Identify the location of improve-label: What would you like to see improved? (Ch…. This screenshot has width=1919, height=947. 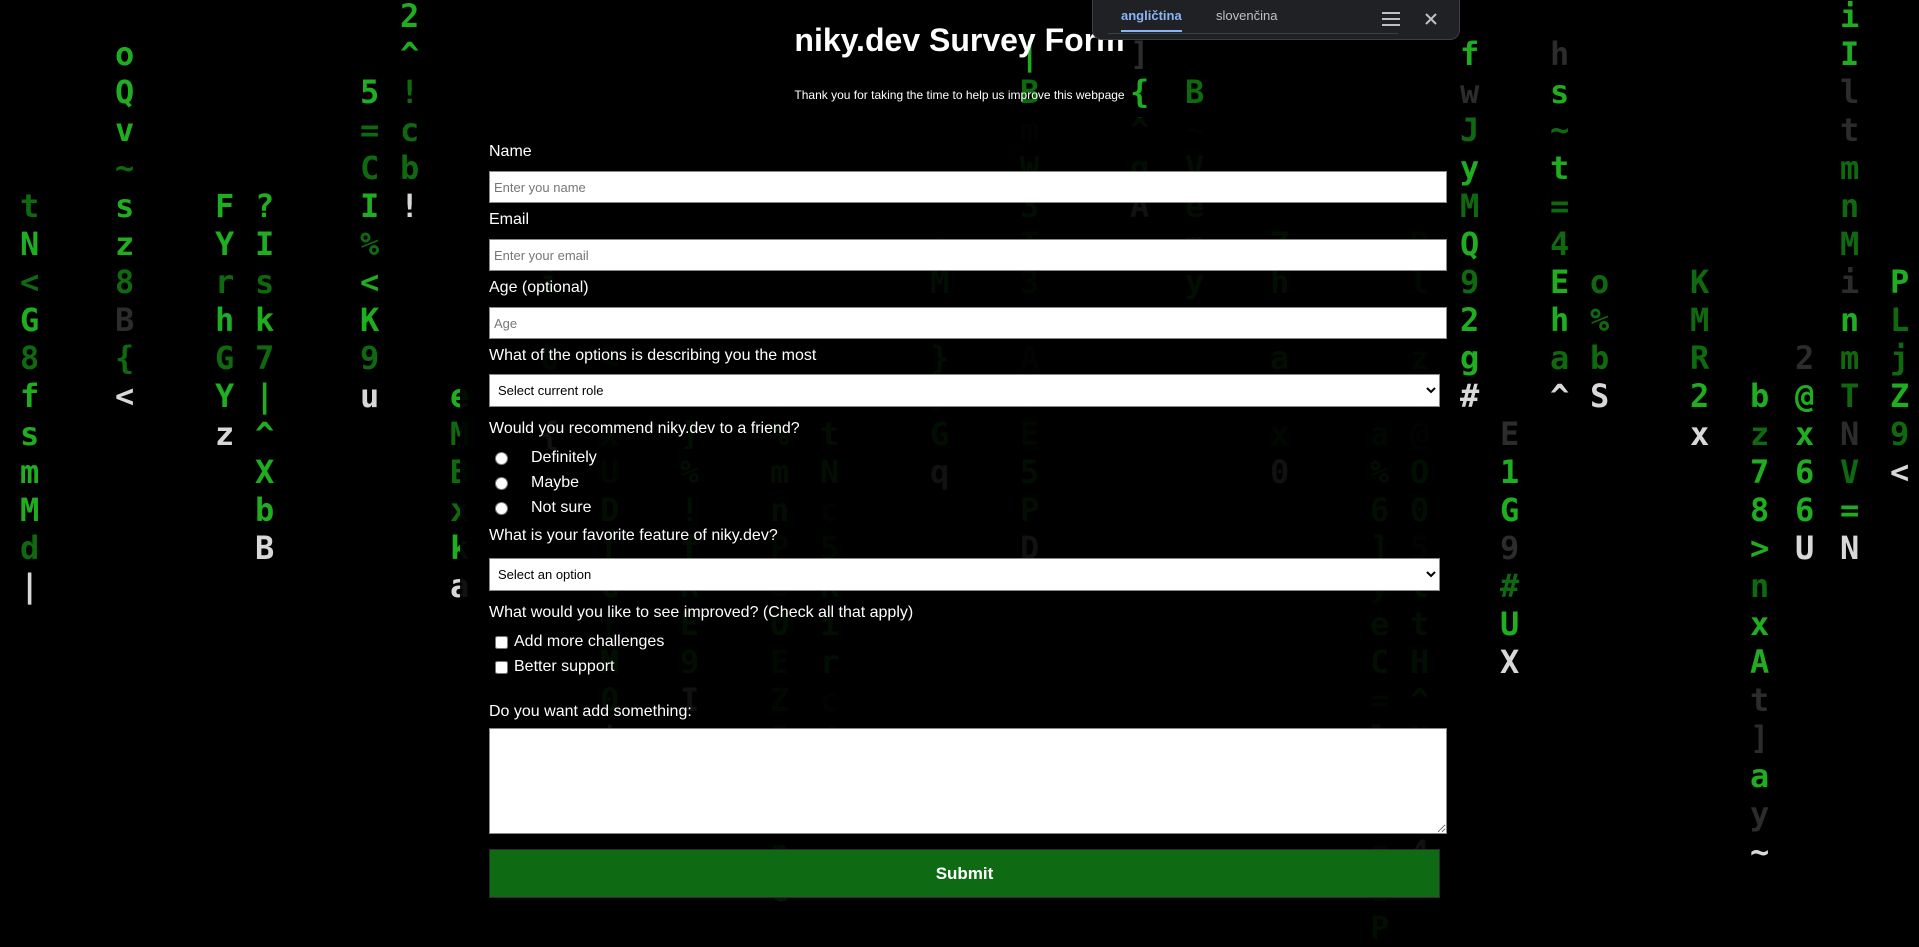
(701, 612).